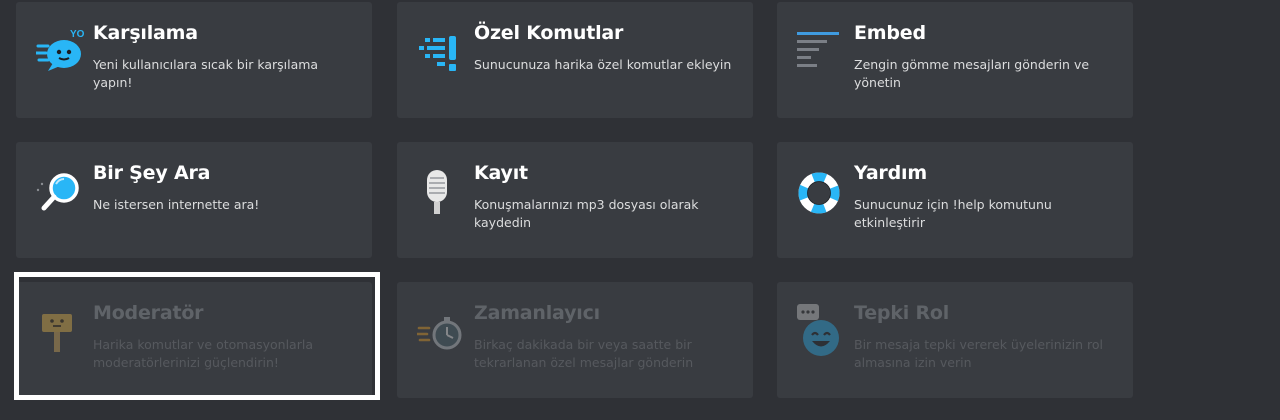 The image size is (1280, 420). I want to click on card-title: Embed, so click(890, 33).